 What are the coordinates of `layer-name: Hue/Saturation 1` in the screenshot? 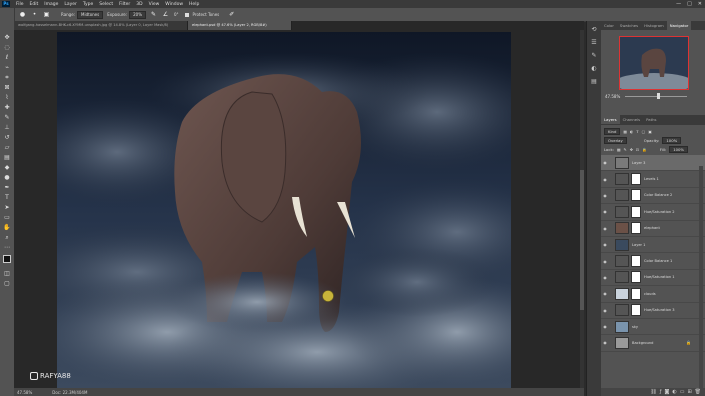 It's located at (659, 277).